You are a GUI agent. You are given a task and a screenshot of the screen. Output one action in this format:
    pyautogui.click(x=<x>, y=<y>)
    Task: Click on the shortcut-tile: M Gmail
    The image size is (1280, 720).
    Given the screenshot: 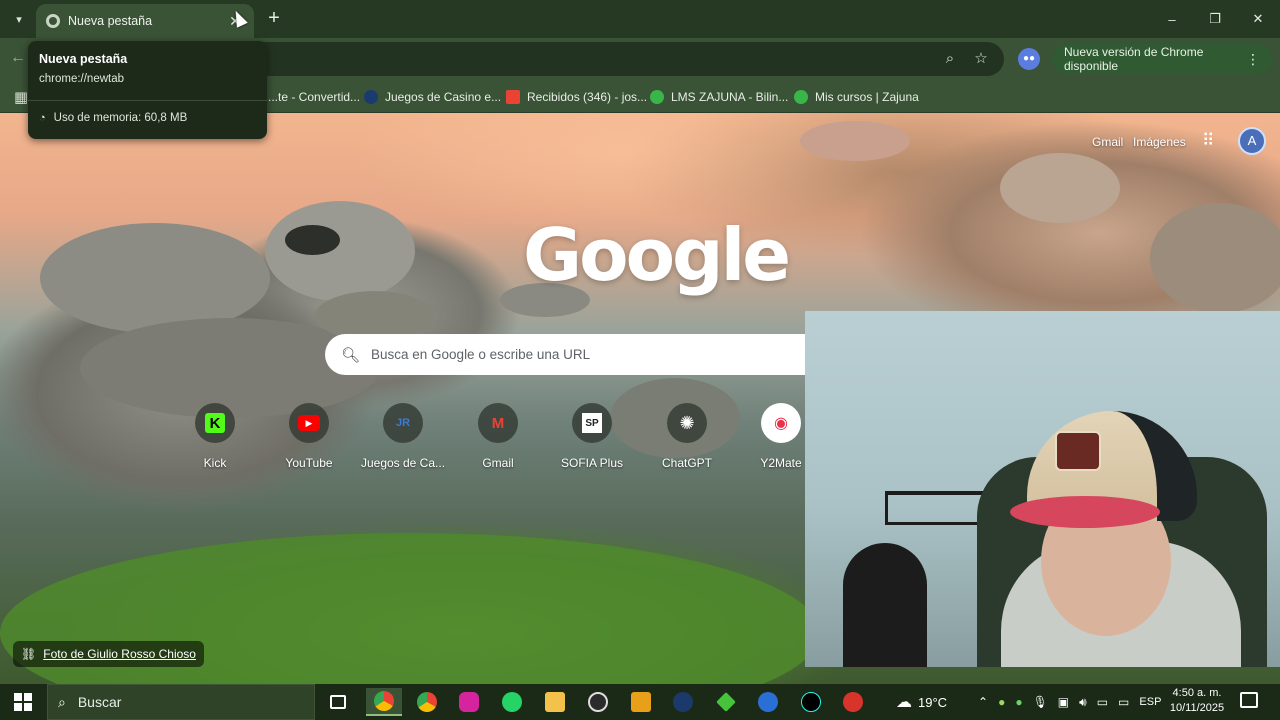 What is the action you would take?
    pyautogui.click(x=498, y=436)
    